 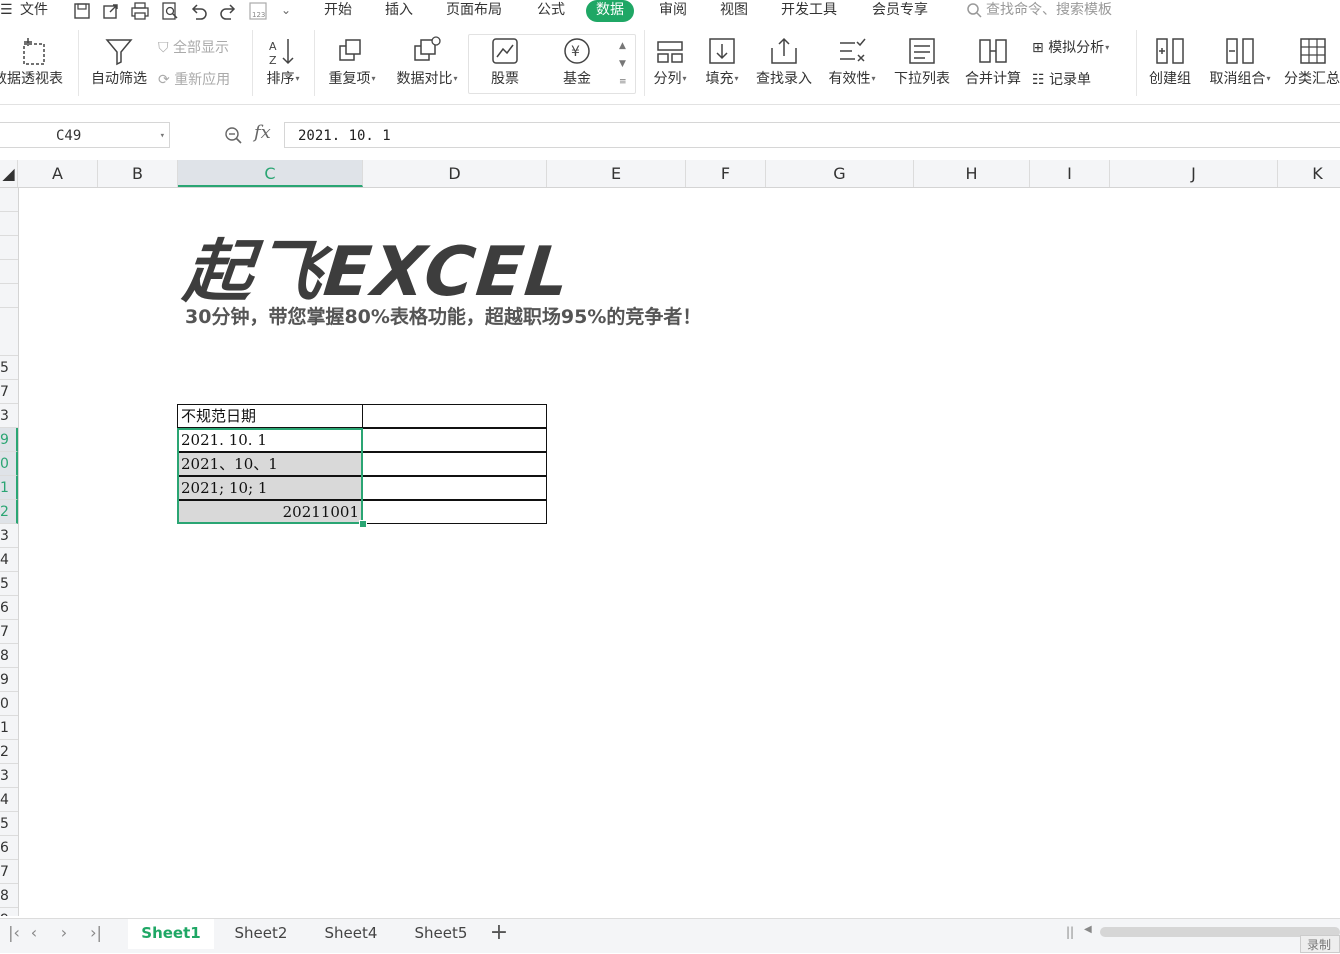 What do you see at coordinates (577, 64) in the screenshot?
I see `funds-button: ¥ 基金` at bounding box center [577, 64].